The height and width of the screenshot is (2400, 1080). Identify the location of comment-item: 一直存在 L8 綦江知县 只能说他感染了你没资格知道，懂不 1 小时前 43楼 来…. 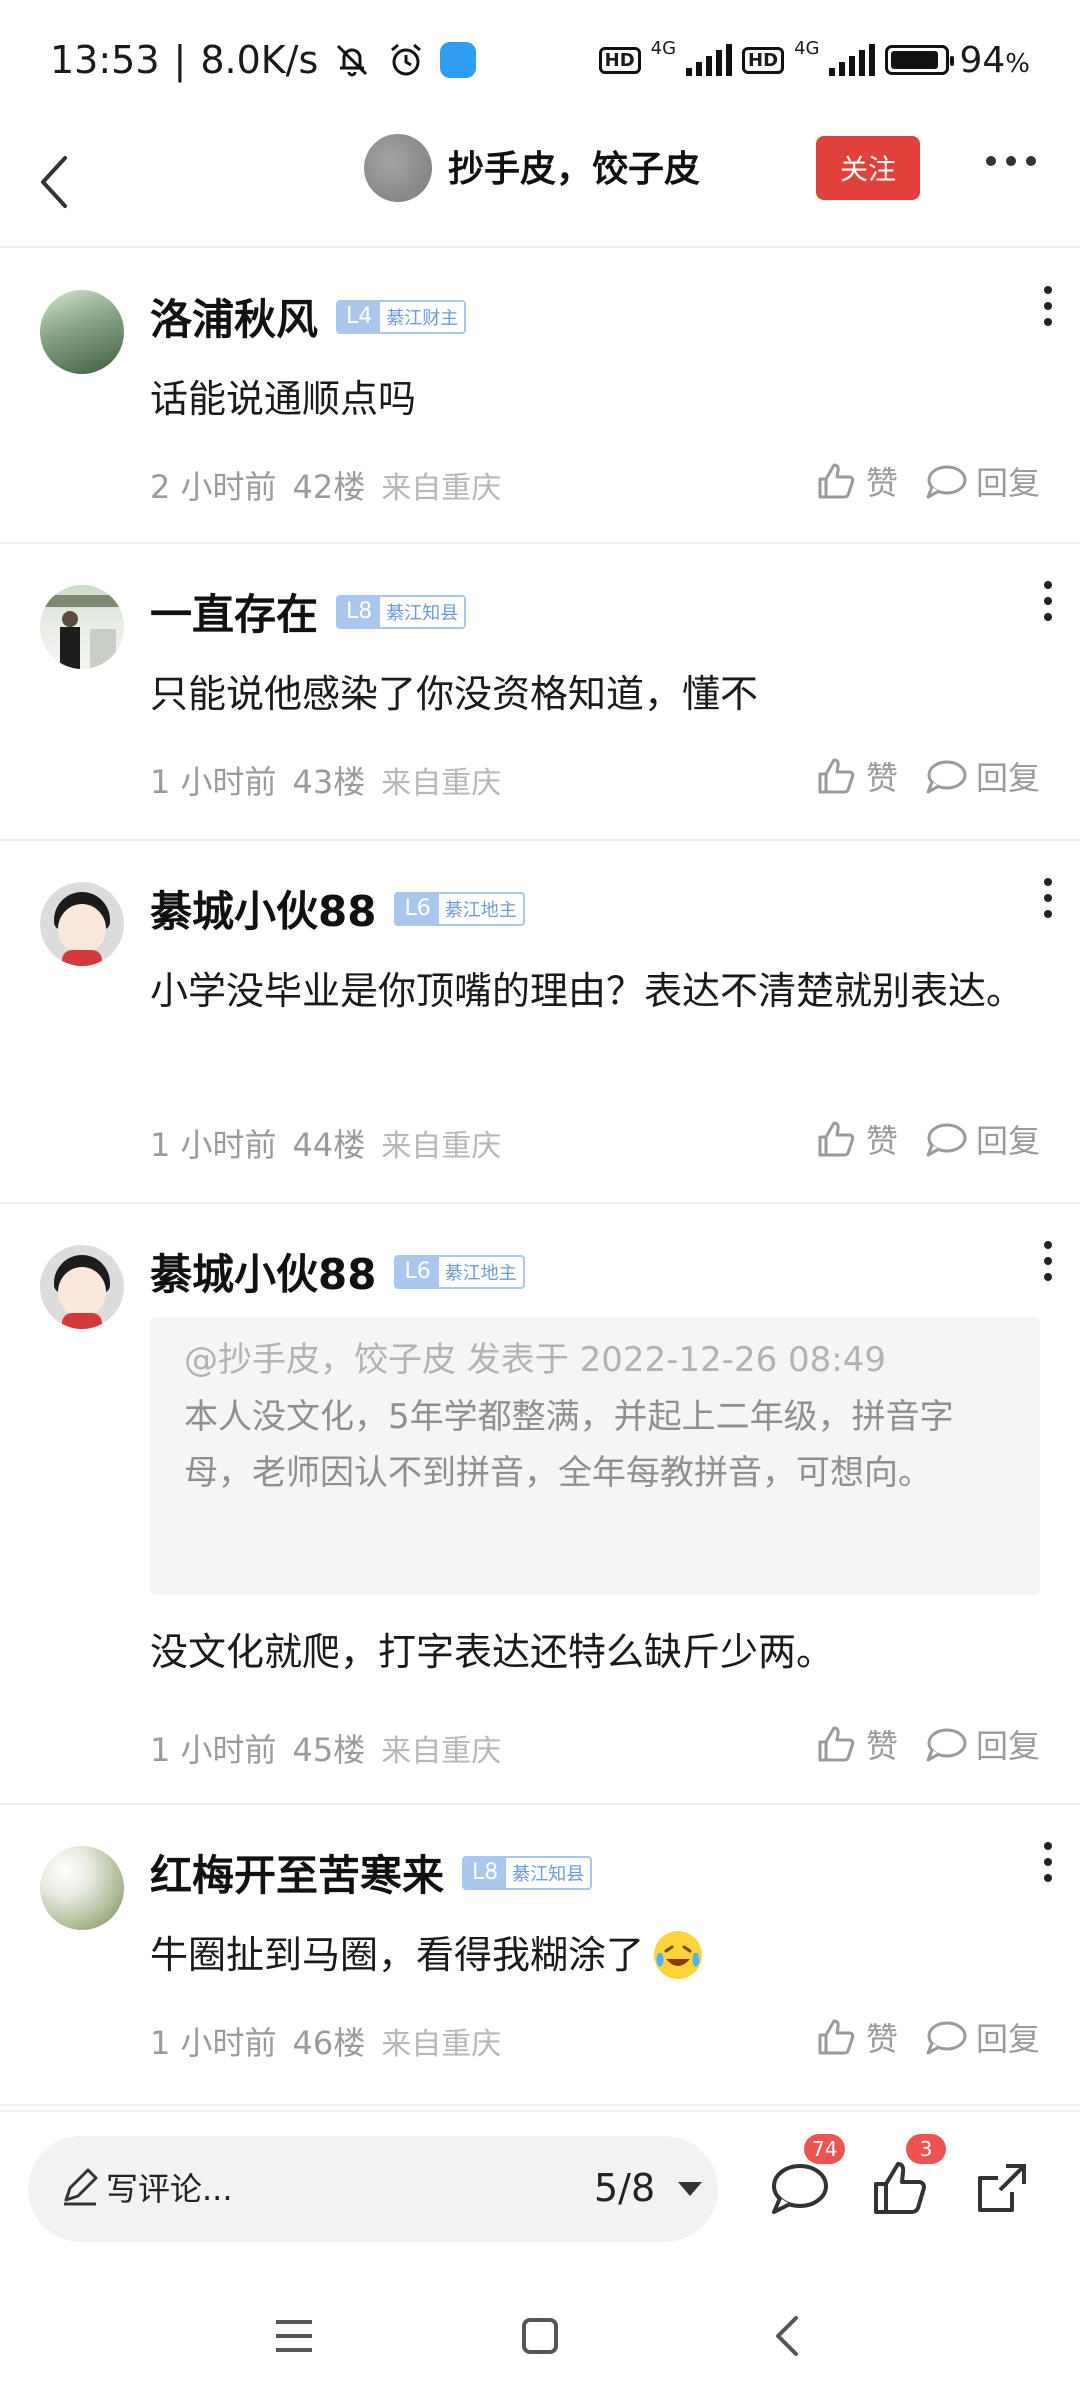
(540, 693).